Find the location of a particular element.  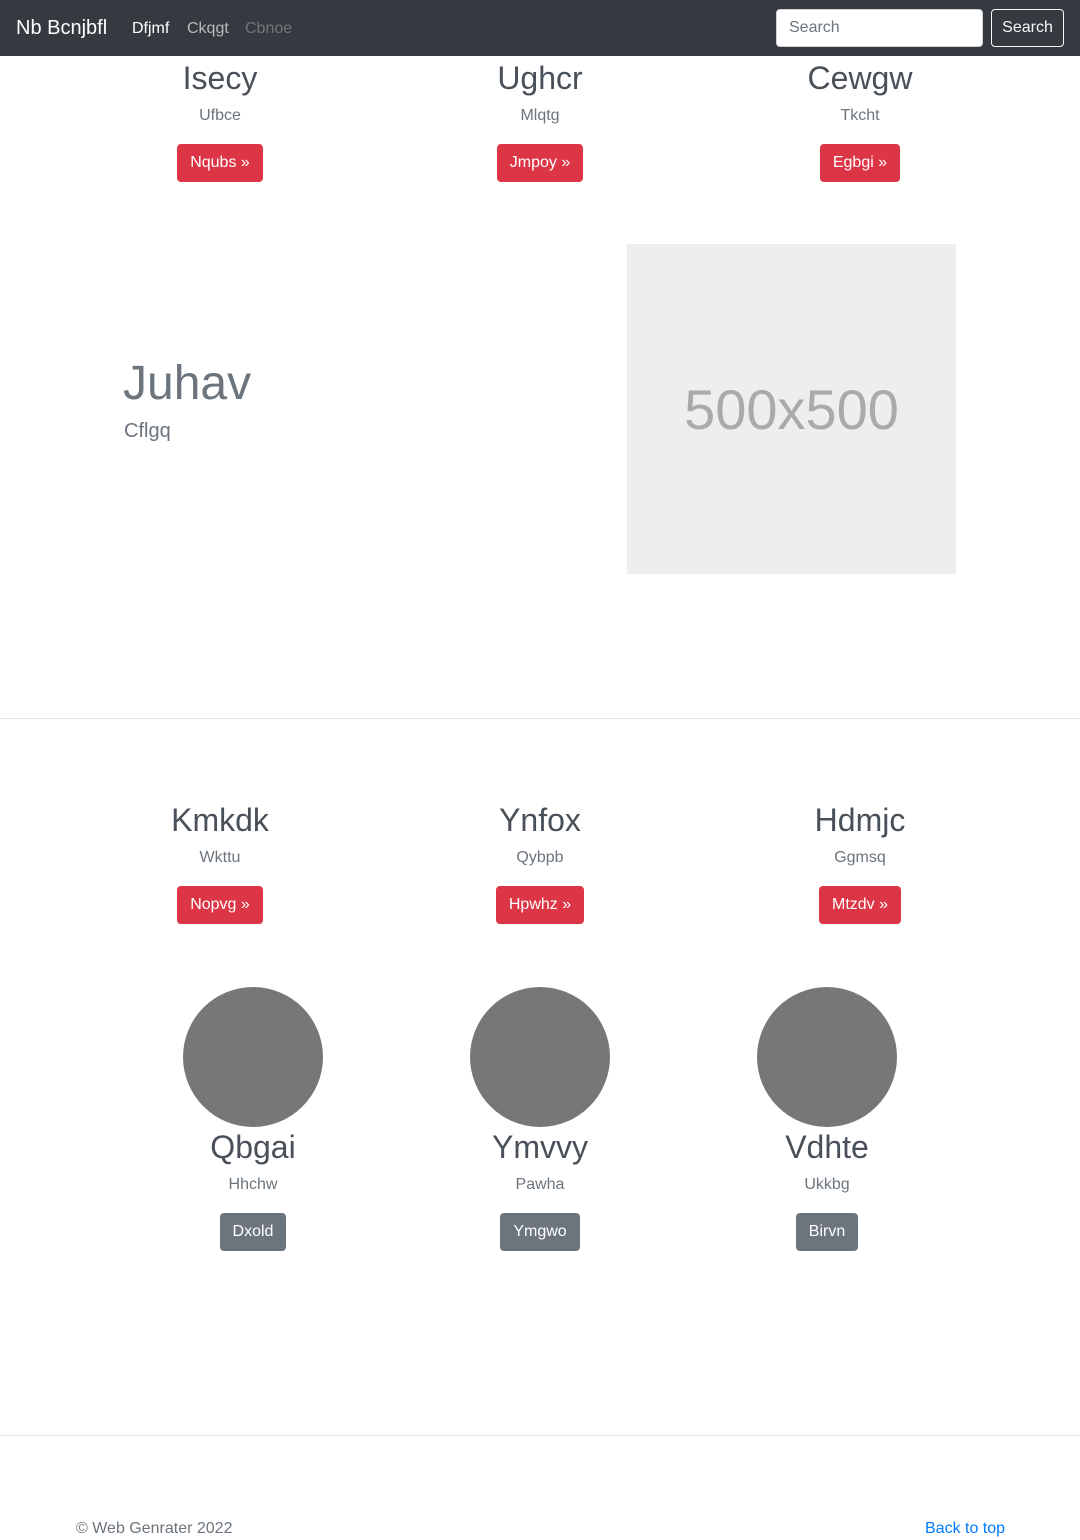

feature-card: Cewgw Tkcht Egbgi » is located at coordinates (860, 120).